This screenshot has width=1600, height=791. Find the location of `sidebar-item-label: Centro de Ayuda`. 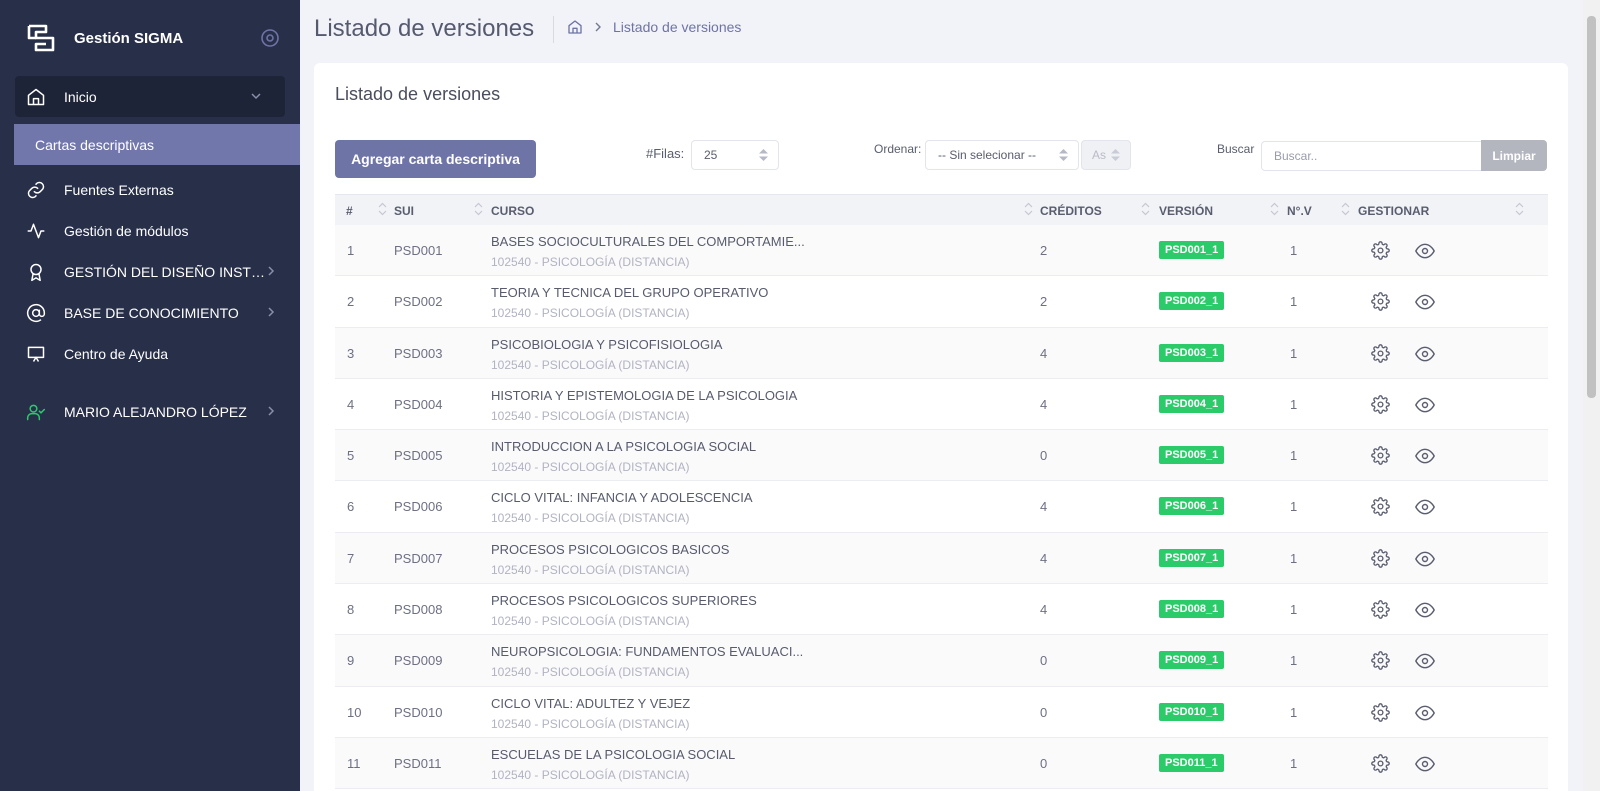

sidebar-item-label: Centro de Ayuda is located at coordinates (116, 353).